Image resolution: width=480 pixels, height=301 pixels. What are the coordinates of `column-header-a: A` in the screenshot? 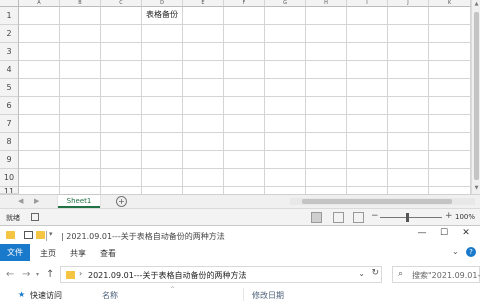 It's located at (39, 3).